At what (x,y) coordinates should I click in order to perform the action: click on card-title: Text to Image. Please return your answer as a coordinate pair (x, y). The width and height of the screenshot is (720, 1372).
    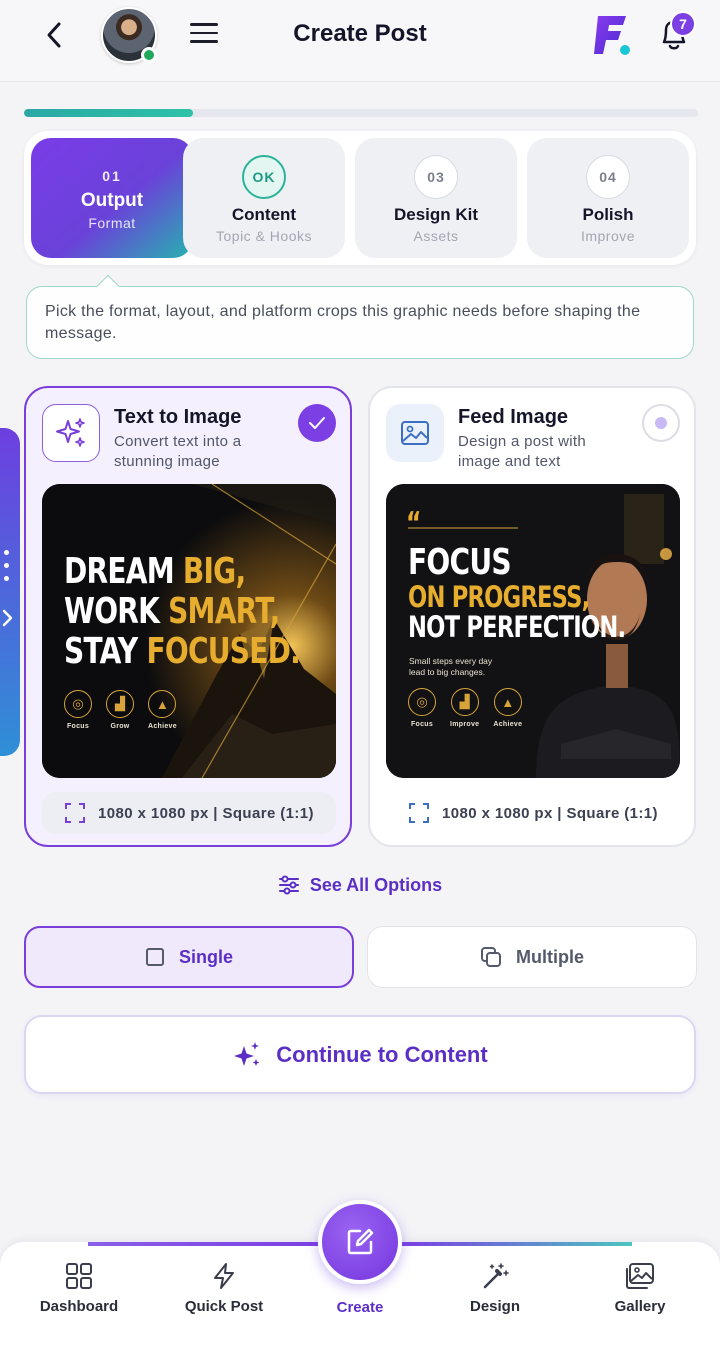
    Looking at the image, I should click on (178, 417).